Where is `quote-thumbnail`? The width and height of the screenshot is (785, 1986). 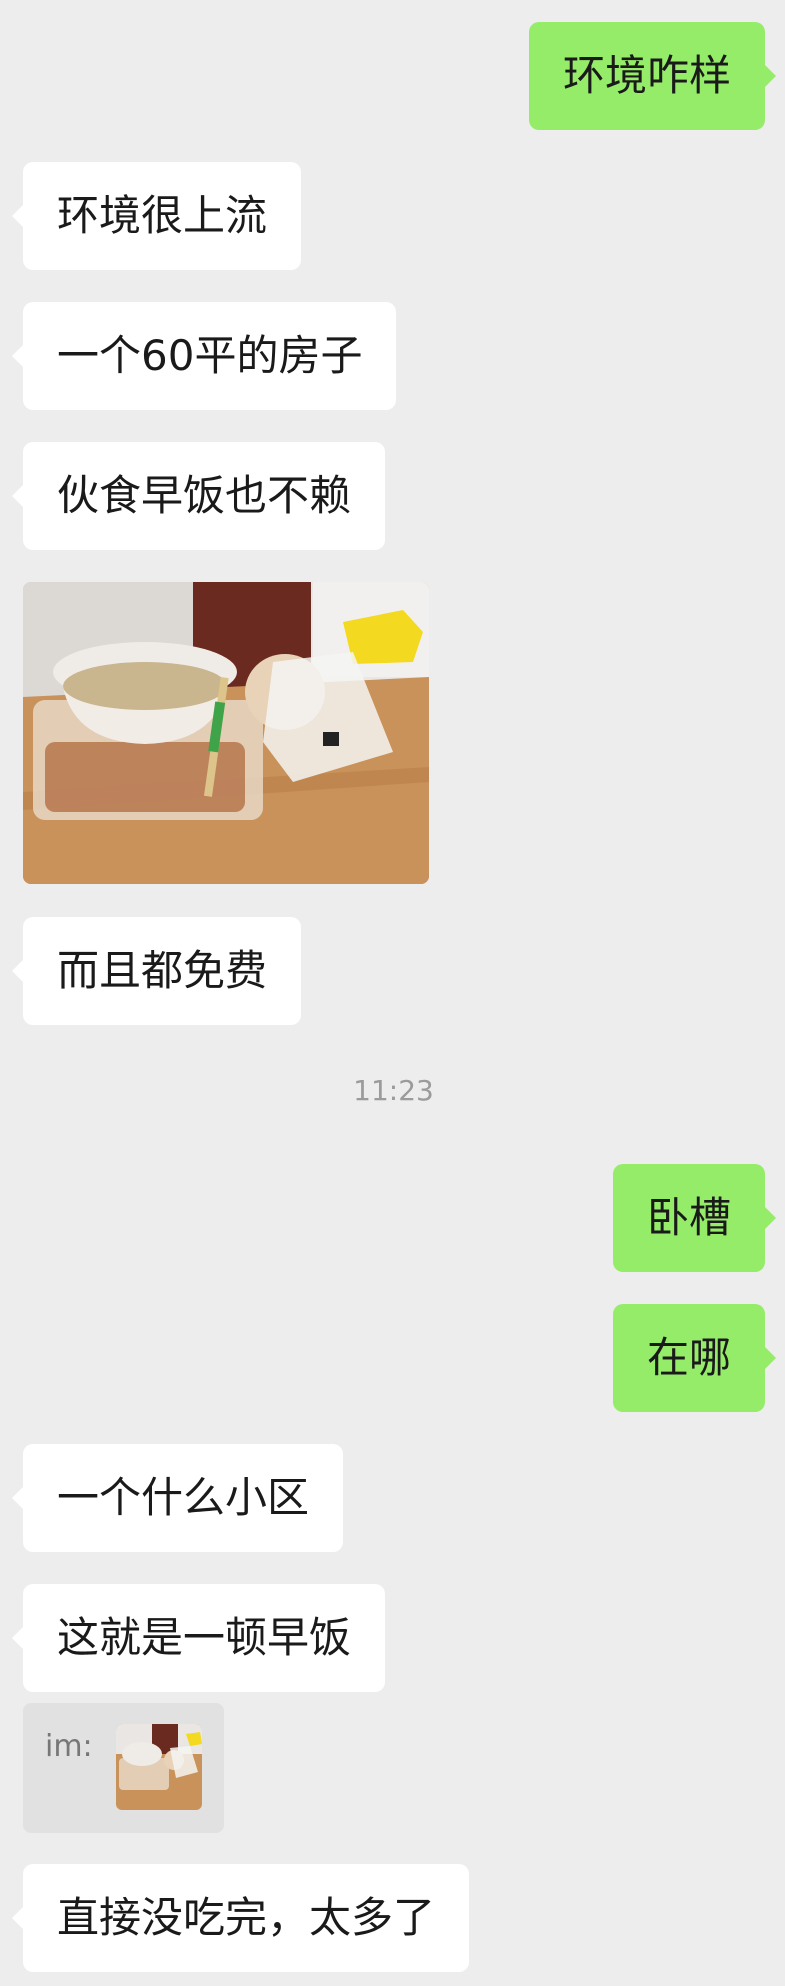
quote-thumbnail is located at coordinates (159, 1767).